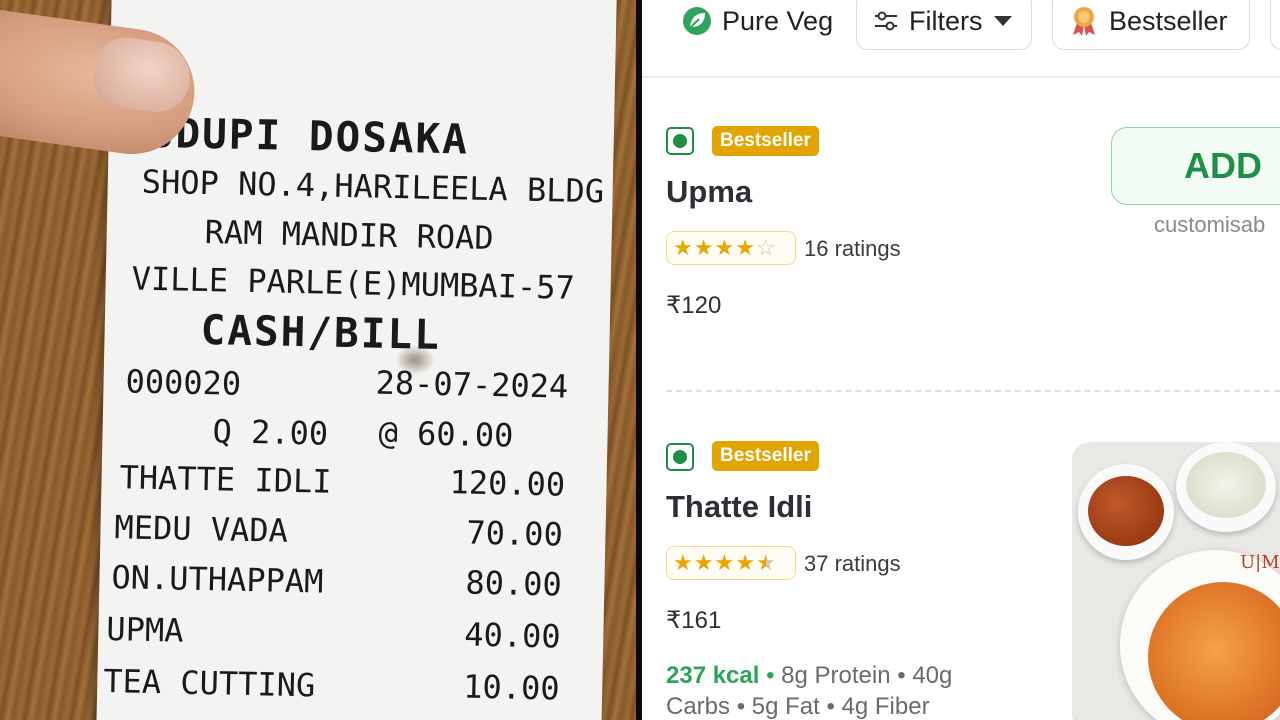 The image size is (1280, 720). What do you see at coordinates (183, 382) in the screenshot?
I see `receipt-bill-number: 000020` at bounding box center [183, 382].